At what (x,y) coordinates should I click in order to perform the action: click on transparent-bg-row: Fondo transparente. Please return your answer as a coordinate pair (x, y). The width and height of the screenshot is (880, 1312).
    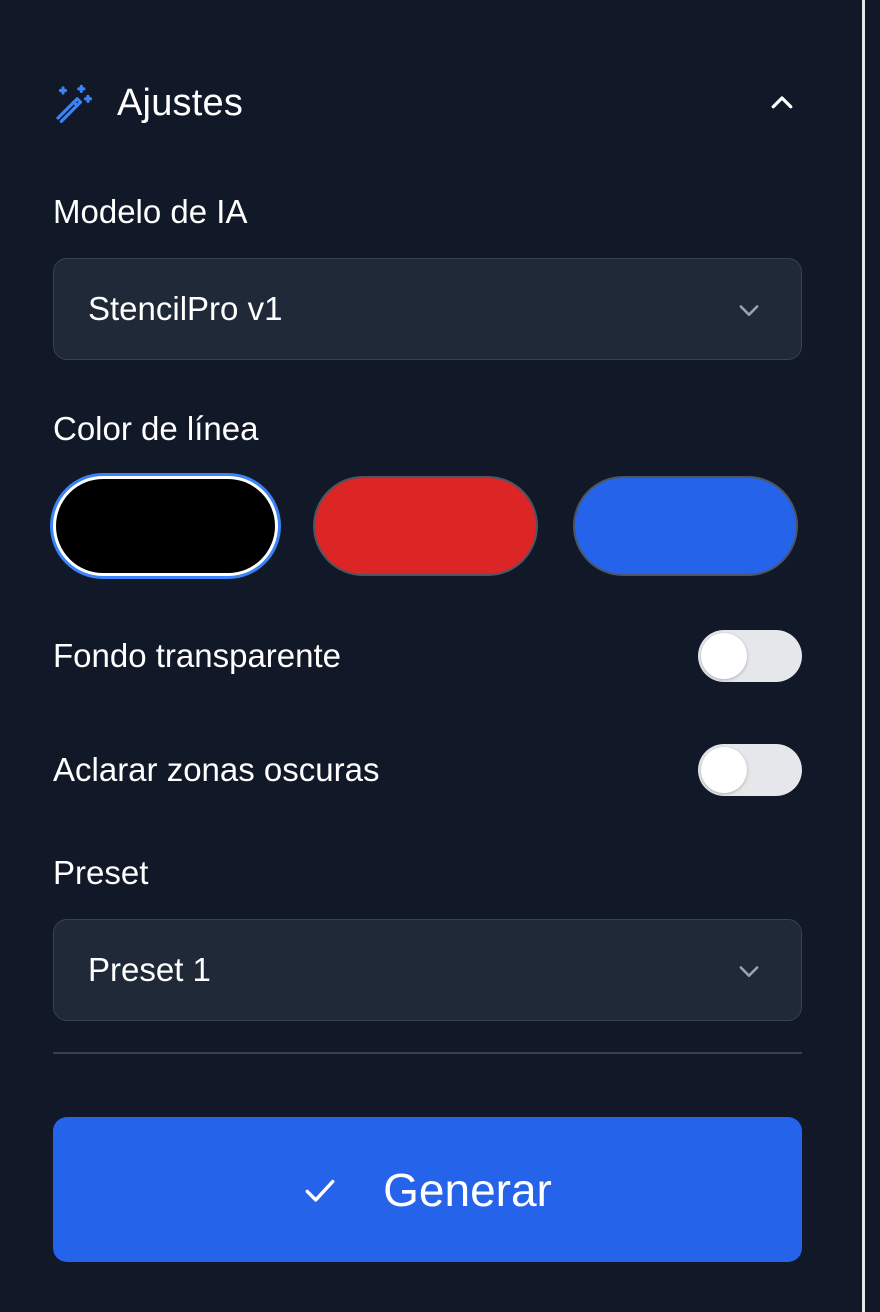
    Looking at the image, I should click on (427, 656).